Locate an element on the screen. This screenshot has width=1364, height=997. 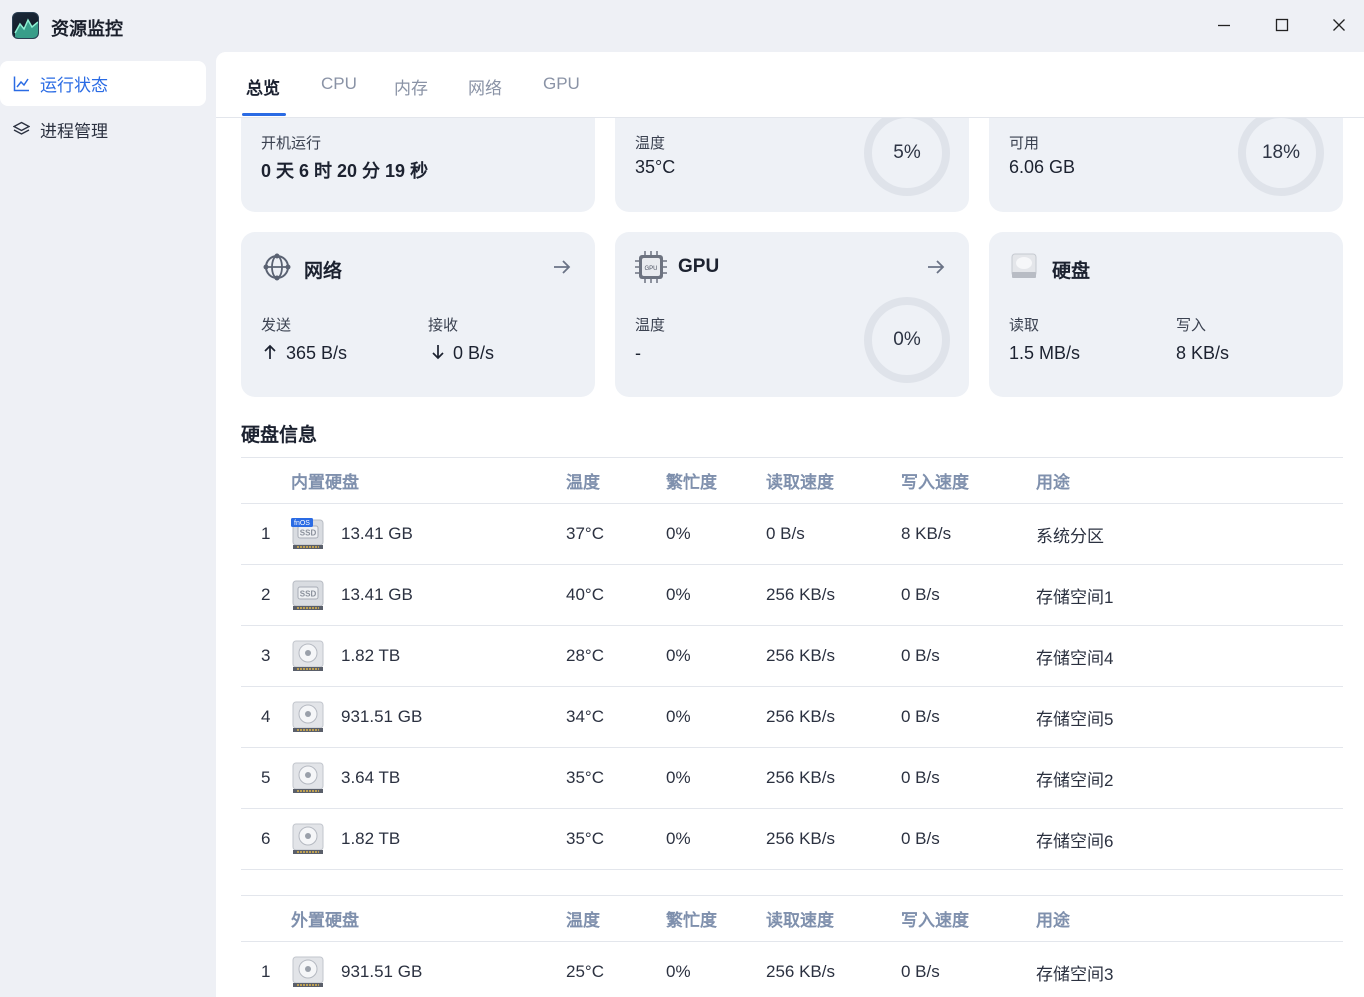
memory-available-value: 6.06 GB is located at coordinates (1042, 167).